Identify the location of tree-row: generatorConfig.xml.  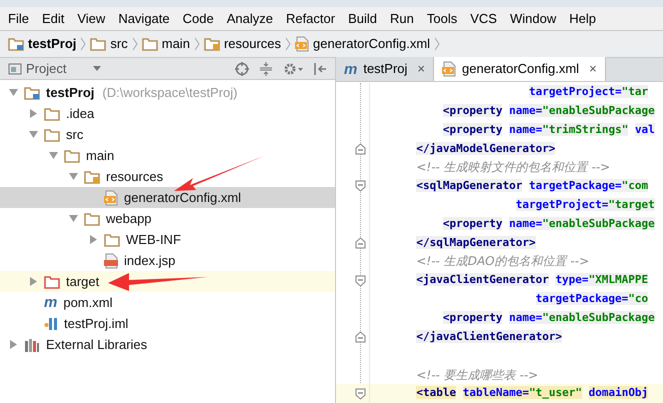
(167, 197).